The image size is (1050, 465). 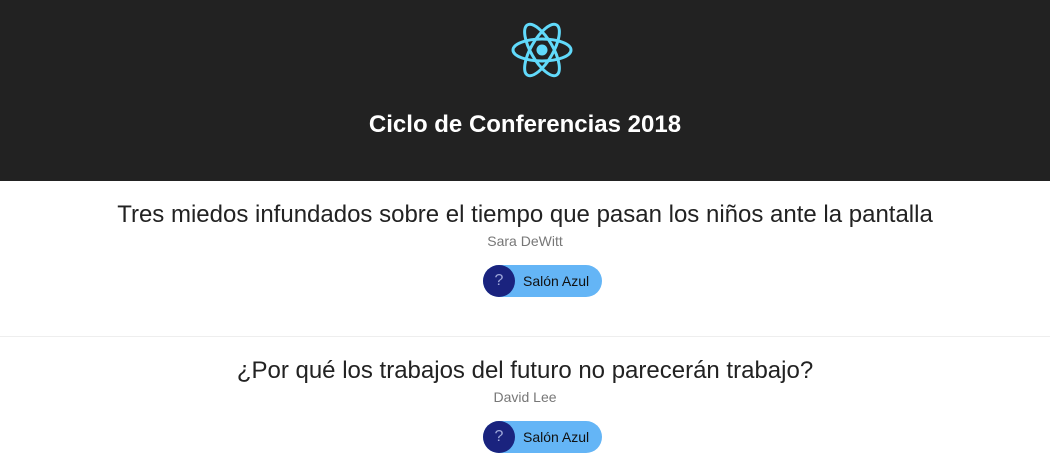 I want to click on talk-speaker: David Lee, so click(x=525, y=397).